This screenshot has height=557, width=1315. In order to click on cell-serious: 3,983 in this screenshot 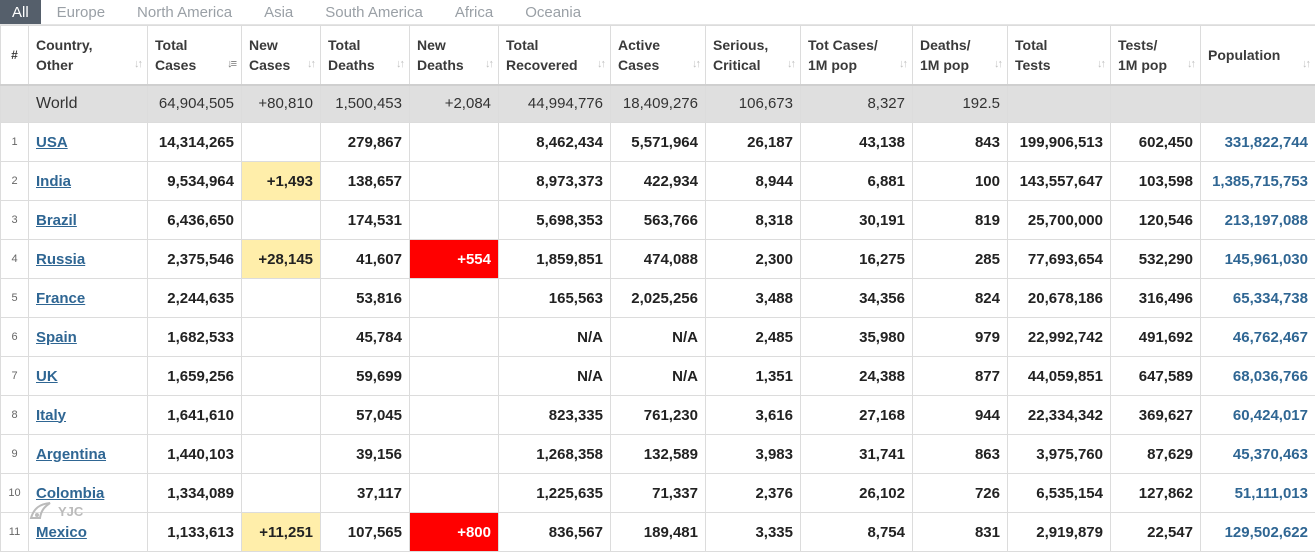, I will do `click(753, 454)`.